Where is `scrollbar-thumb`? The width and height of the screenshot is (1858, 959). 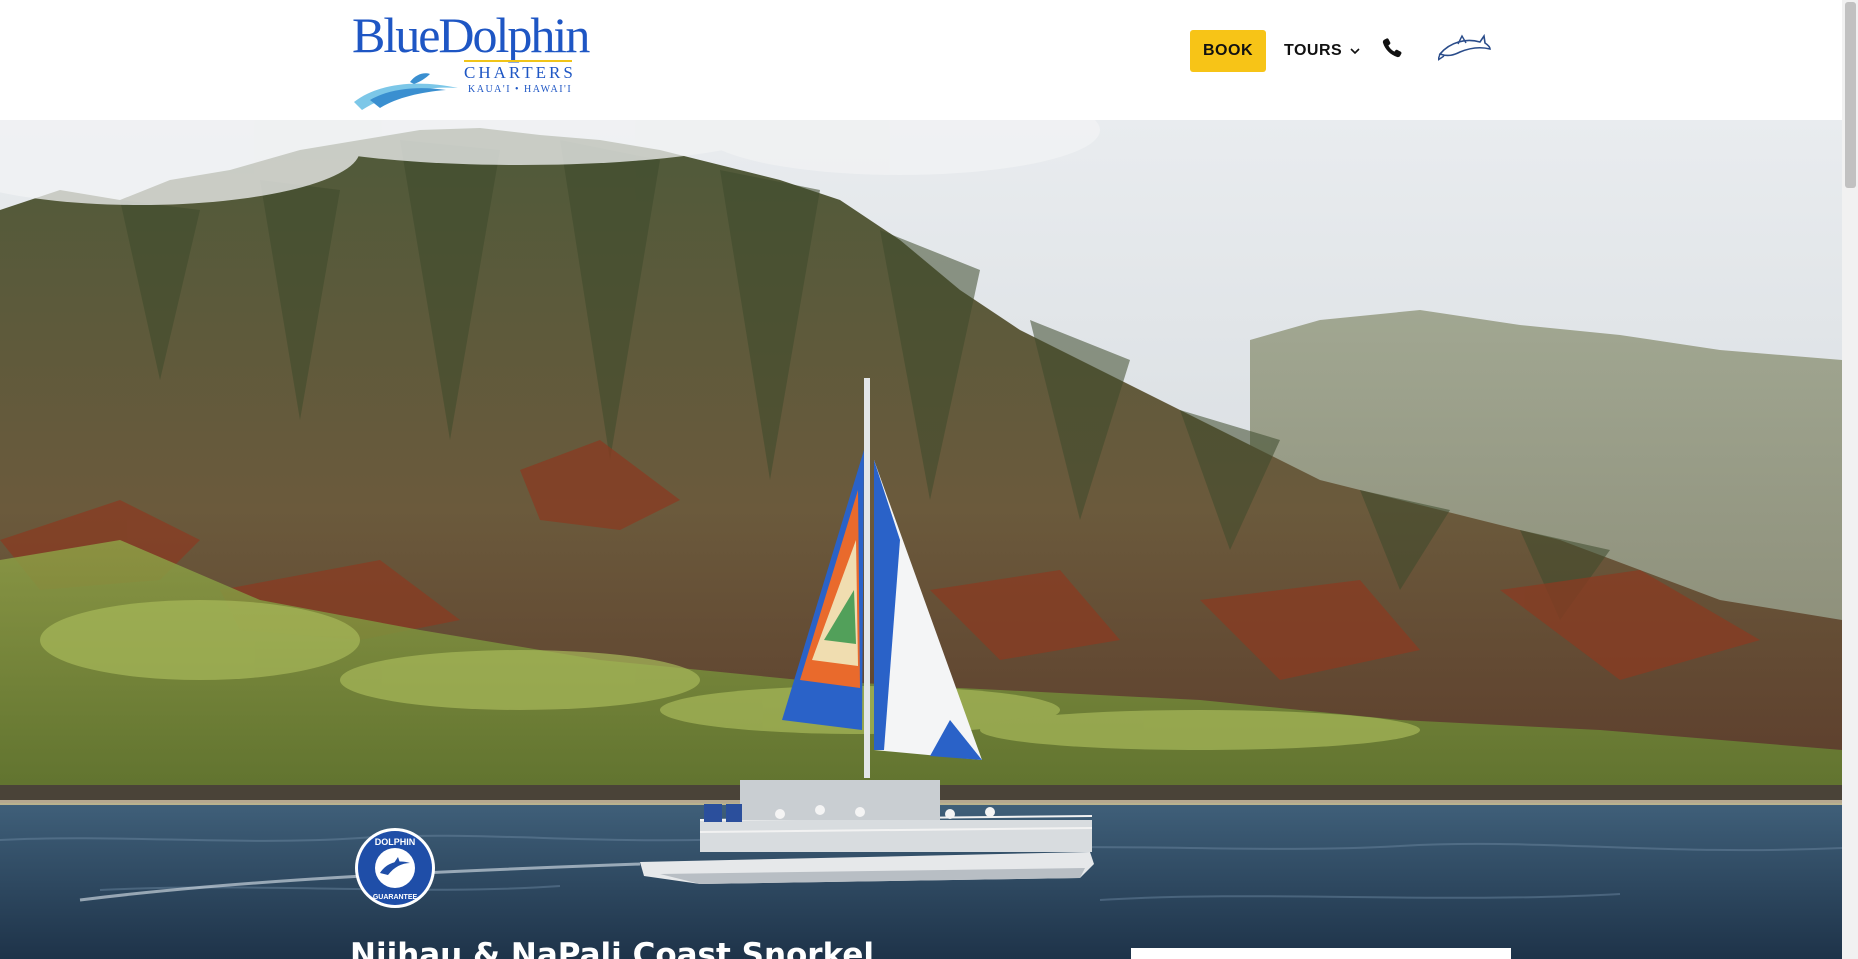 scrollbar-thumb is located at coordinates (1850, 95).